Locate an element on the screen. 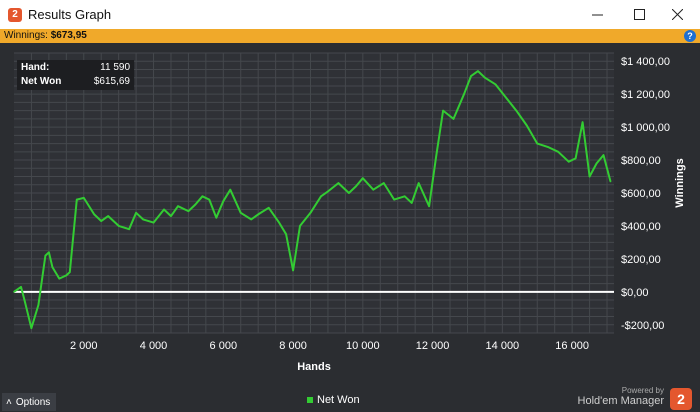  y-tick-label: $1 000,00 is located at coordinates (645, 128).